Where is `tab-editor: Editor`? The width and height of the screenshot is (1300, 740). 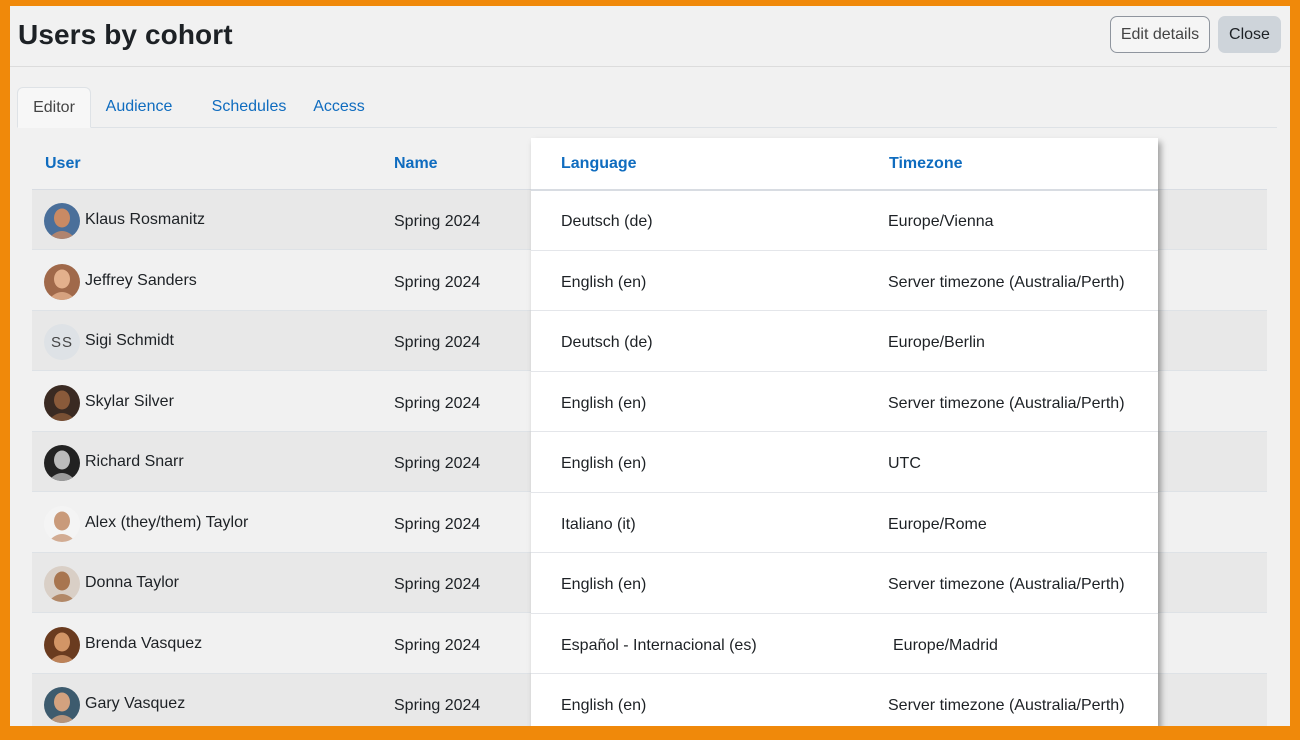
tab-editor: Editor is located at coordinates (54, 107).